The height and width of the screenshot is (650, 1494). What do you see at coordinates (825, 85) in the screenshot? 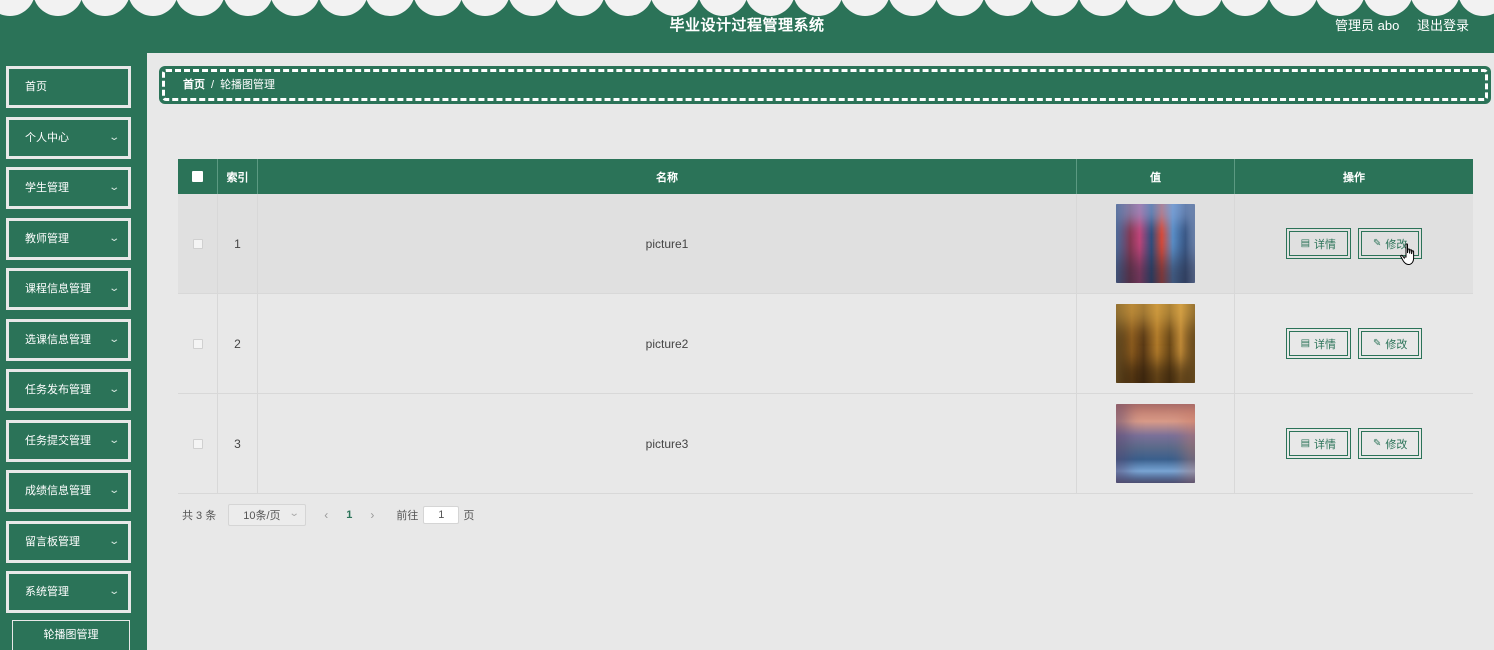
I see `breadcrumb: 首页 / 轮播图管理` at bounding box center [825, 85].